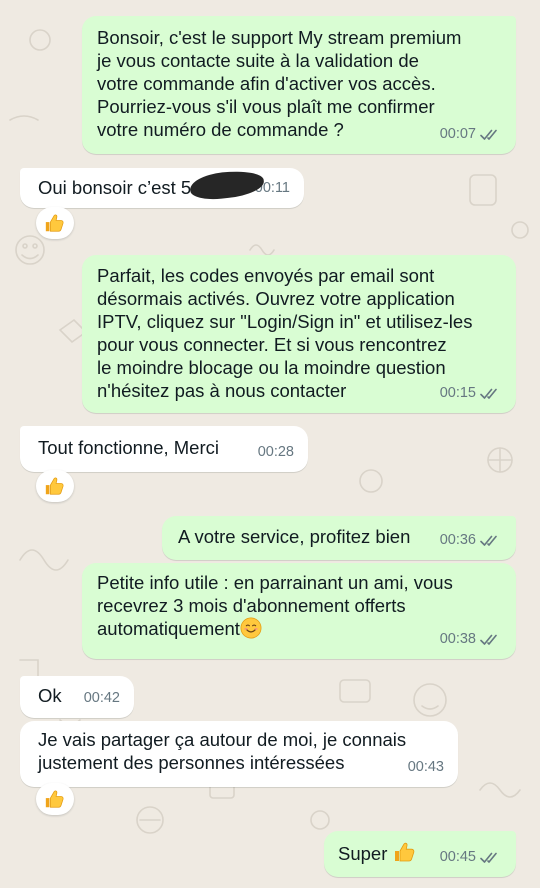 The image size is (540, 888). I want to click on incoming-message: Ok 00:42, so click(77, 697).